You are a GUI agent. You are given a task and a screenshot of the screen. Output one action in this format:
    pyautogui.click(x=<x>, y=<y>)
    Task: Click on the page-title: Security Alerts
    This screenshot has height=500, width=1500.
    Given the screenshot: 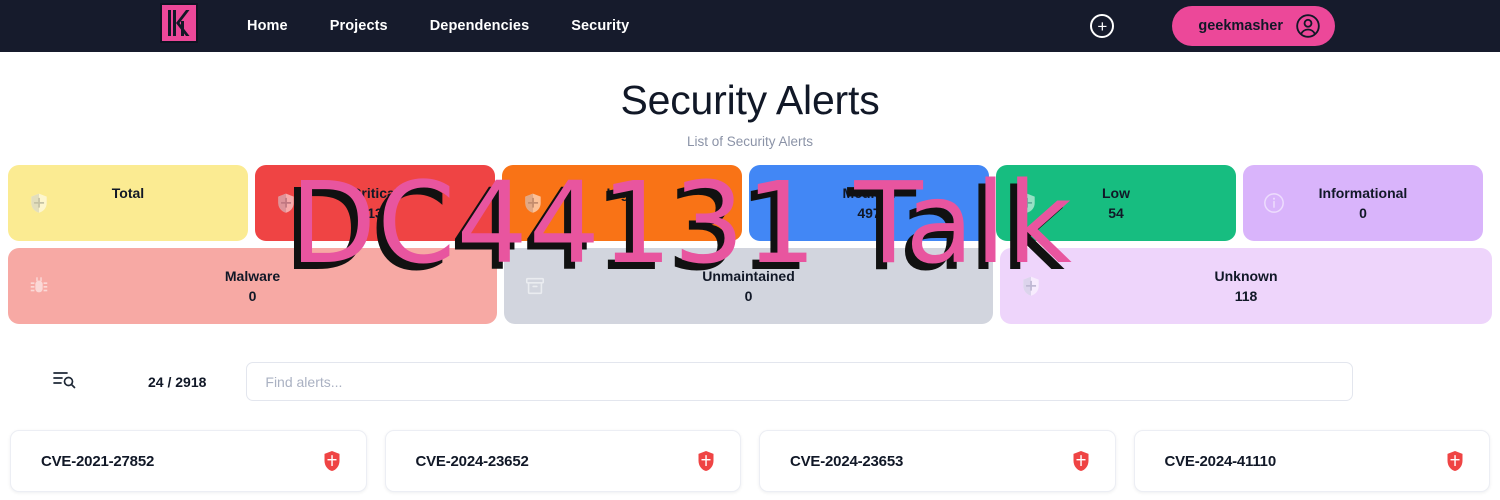 What is the action you would take?
    pyautogui.click(x=750, y=100)
    